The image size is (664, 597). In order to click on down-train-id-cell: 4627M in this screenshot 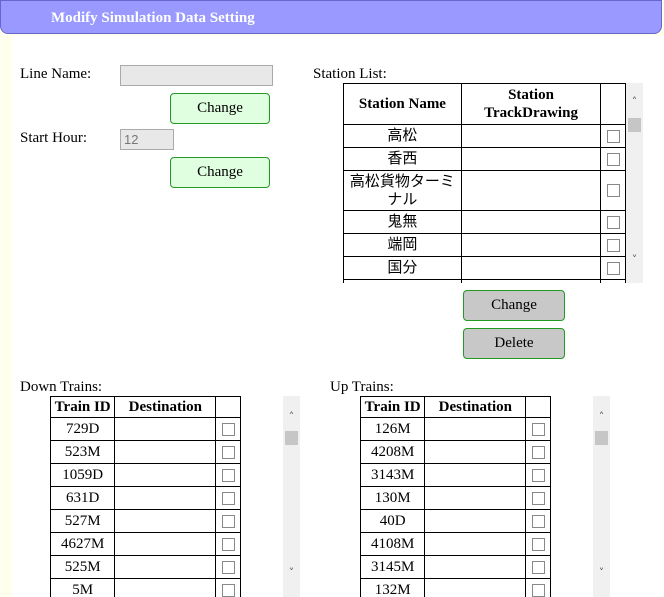, I will do `click(83, 544)`.